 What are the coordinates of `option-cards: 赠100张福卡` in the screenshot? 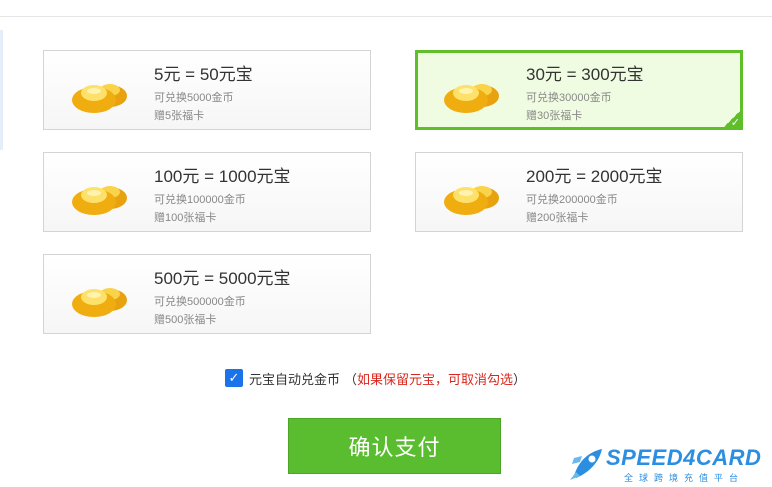 It's located at (185, 218).